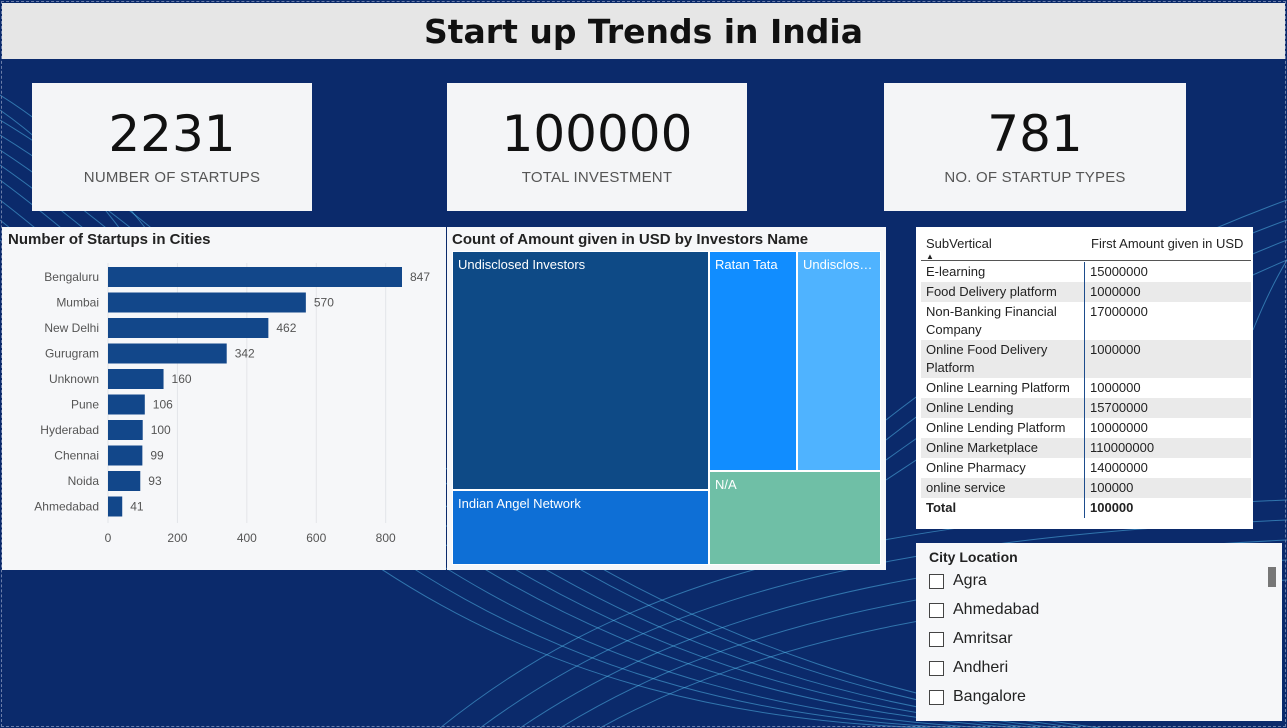 The image size is (1287, 728). What do you see at coordinates (1003, 272) in the screenshot?
I see `cell-subvertical: E-learning` at bounding box center [1003, 272].